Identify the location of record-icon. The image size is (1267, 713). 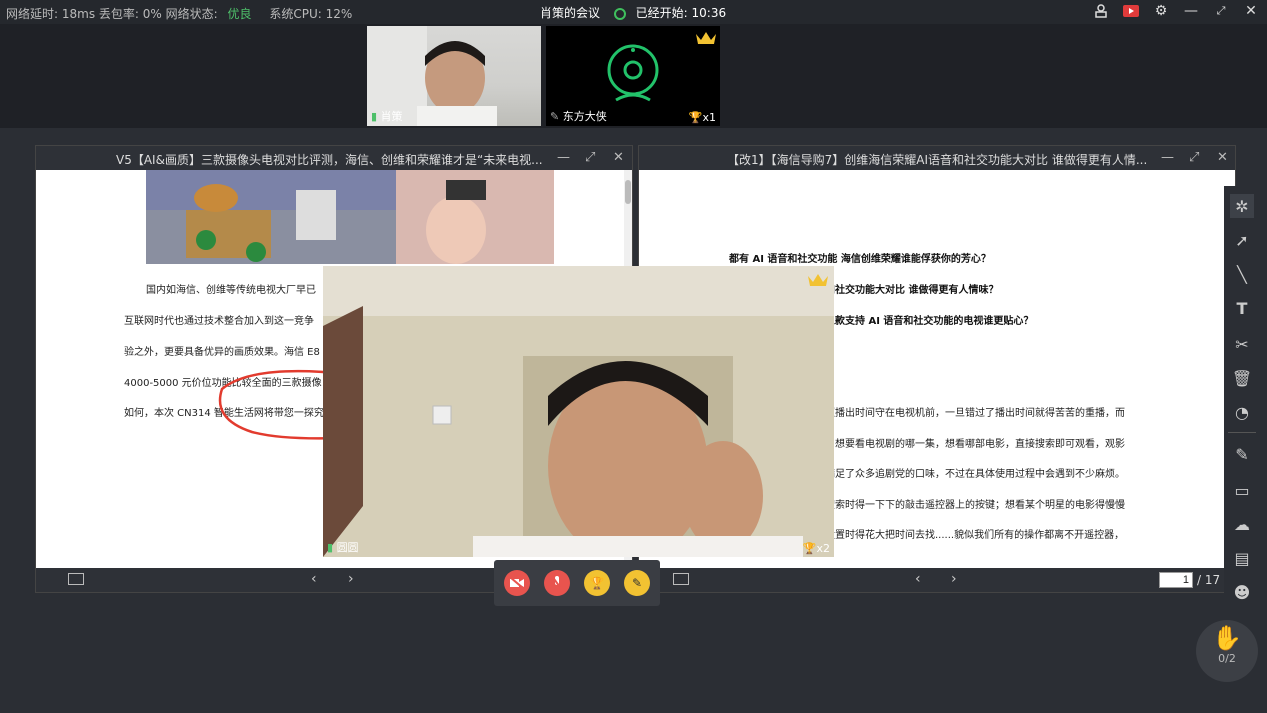
(1131, 11).